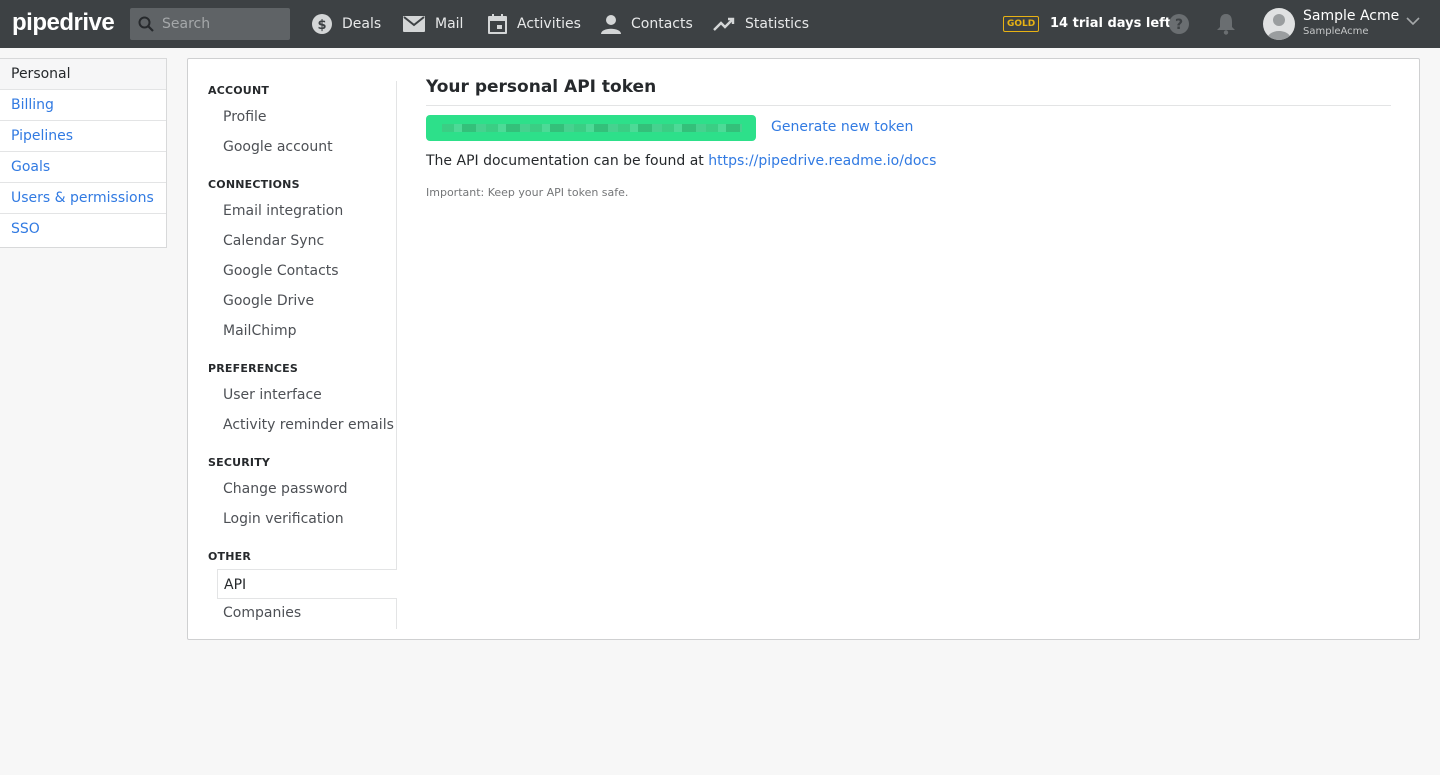  I want to click on token-safety-note: Important: Keep your API token safe., so click(527, 192).